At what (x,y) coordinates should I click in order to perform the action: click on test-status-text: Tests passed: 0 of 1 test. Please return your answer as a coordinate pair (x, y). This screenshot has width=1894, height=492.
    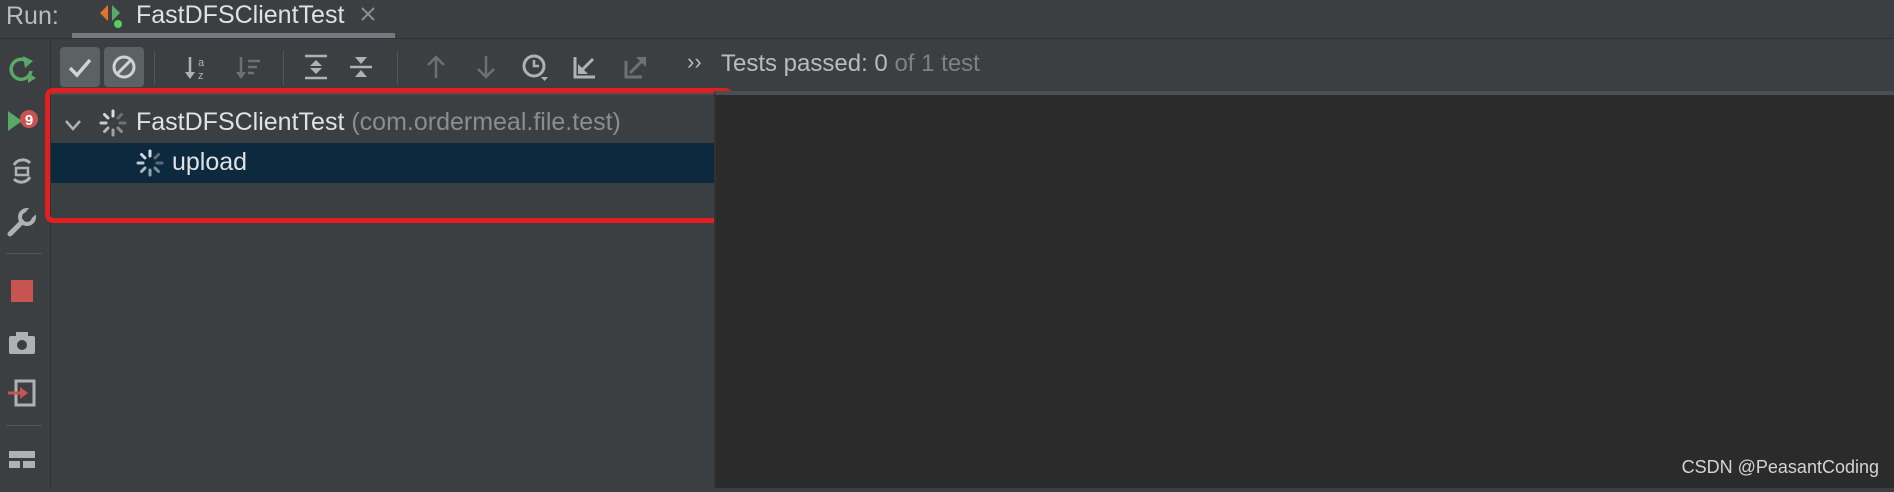
    Looking at the image, I should click on (850, 64).